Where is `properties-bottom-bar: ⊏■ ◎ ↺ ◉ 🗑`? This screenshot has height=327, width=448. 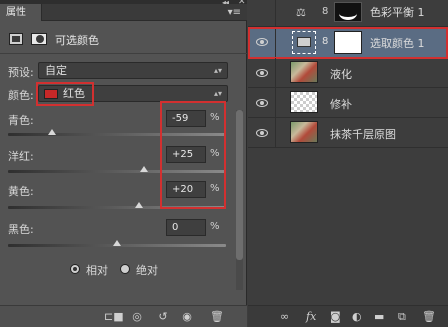 properties-bottom-bar: ⊏■ ◎ ↺ ◉ 🗑 is located at coordinates (123, 316).